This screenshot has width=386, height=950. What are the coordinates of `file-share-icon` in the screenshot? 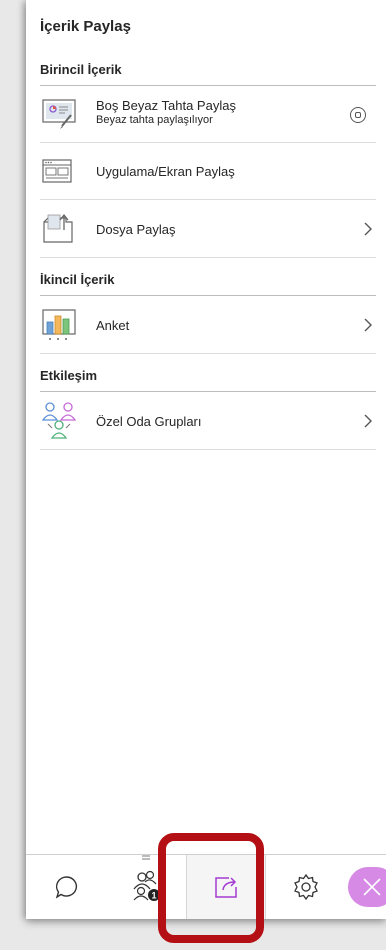 It's located at (59, 230).